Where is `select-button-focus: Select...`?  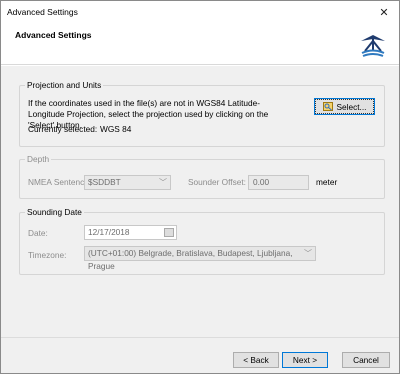 select-button-focus: Select... is located at coordinates (344, 106).